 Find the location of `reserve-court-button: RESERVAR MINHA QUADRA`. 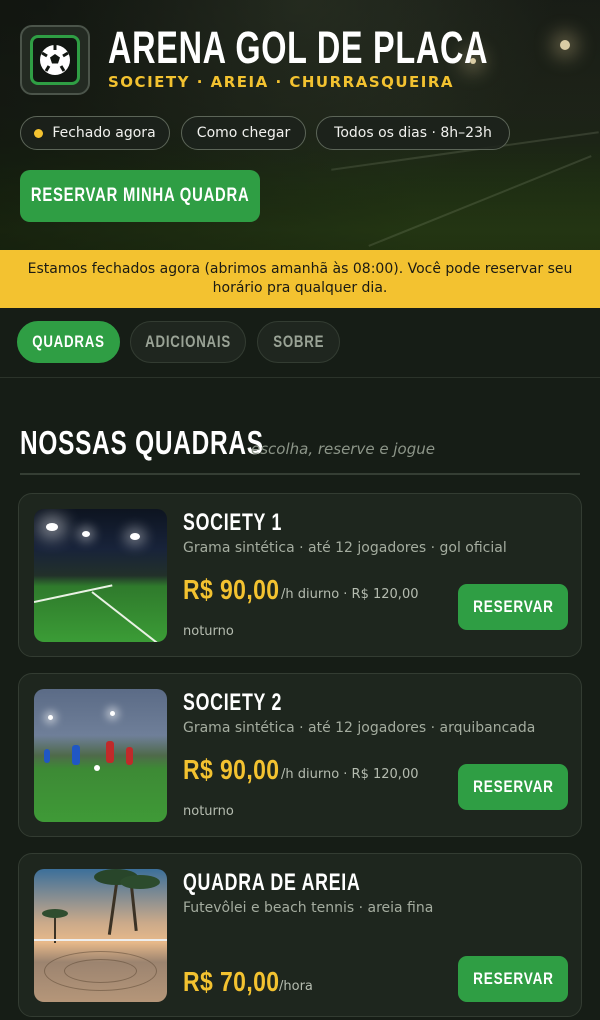

reserve-court-button: RESERVAR MINHA QUADRA is located at coordinates (140, 196).